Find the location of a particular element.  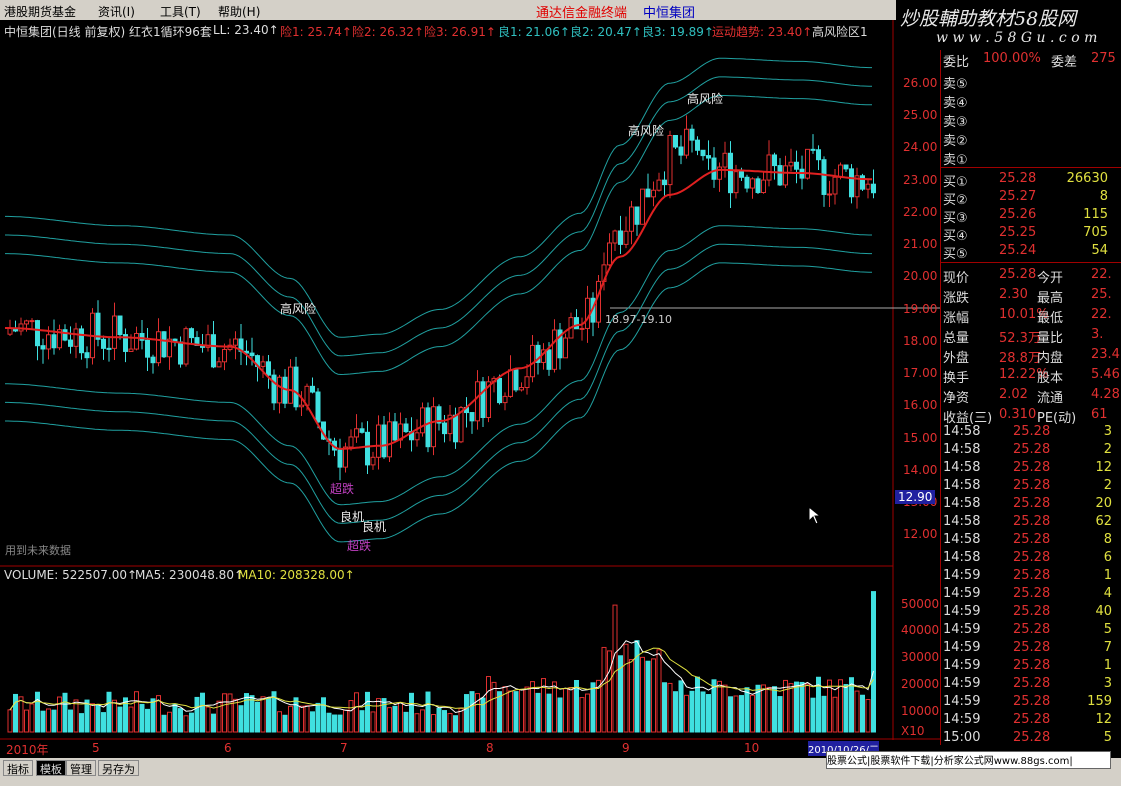

annotation-high-risk: 高风险 is located at coordinates (298, 309).